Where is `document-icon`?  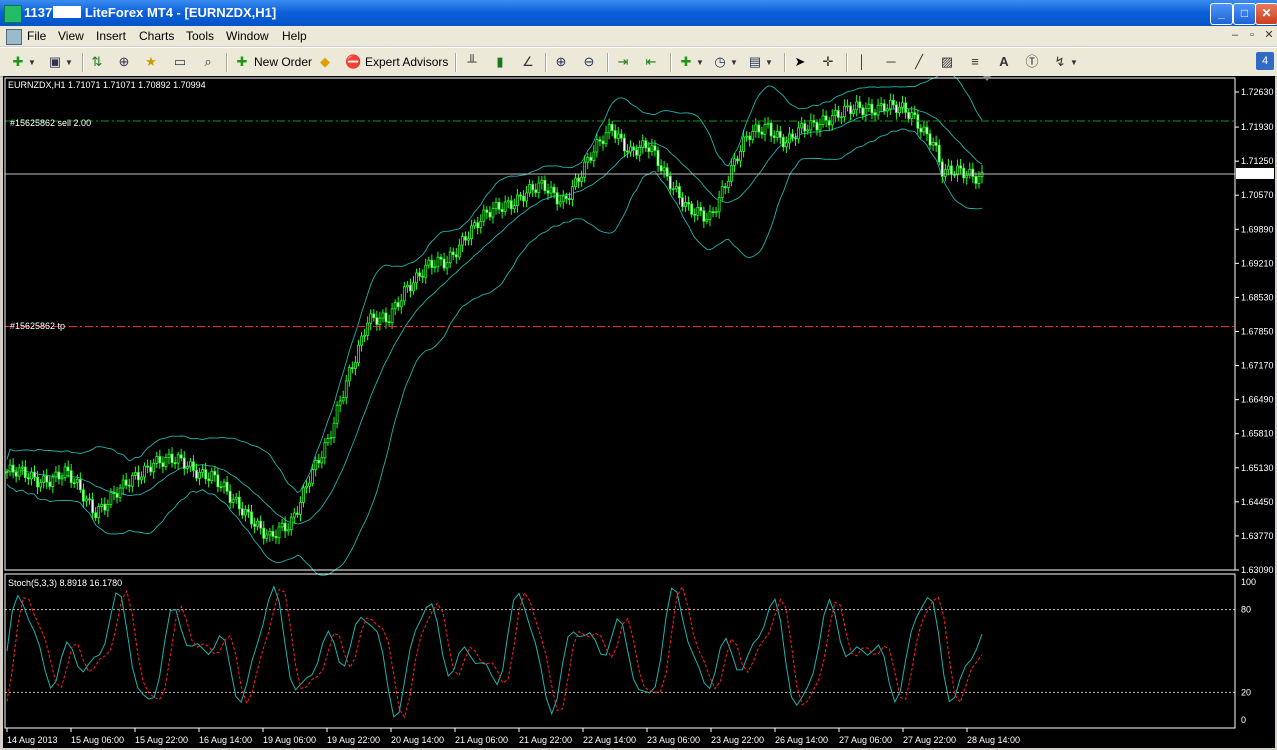
document-icon is located at coordinates (14, 37).